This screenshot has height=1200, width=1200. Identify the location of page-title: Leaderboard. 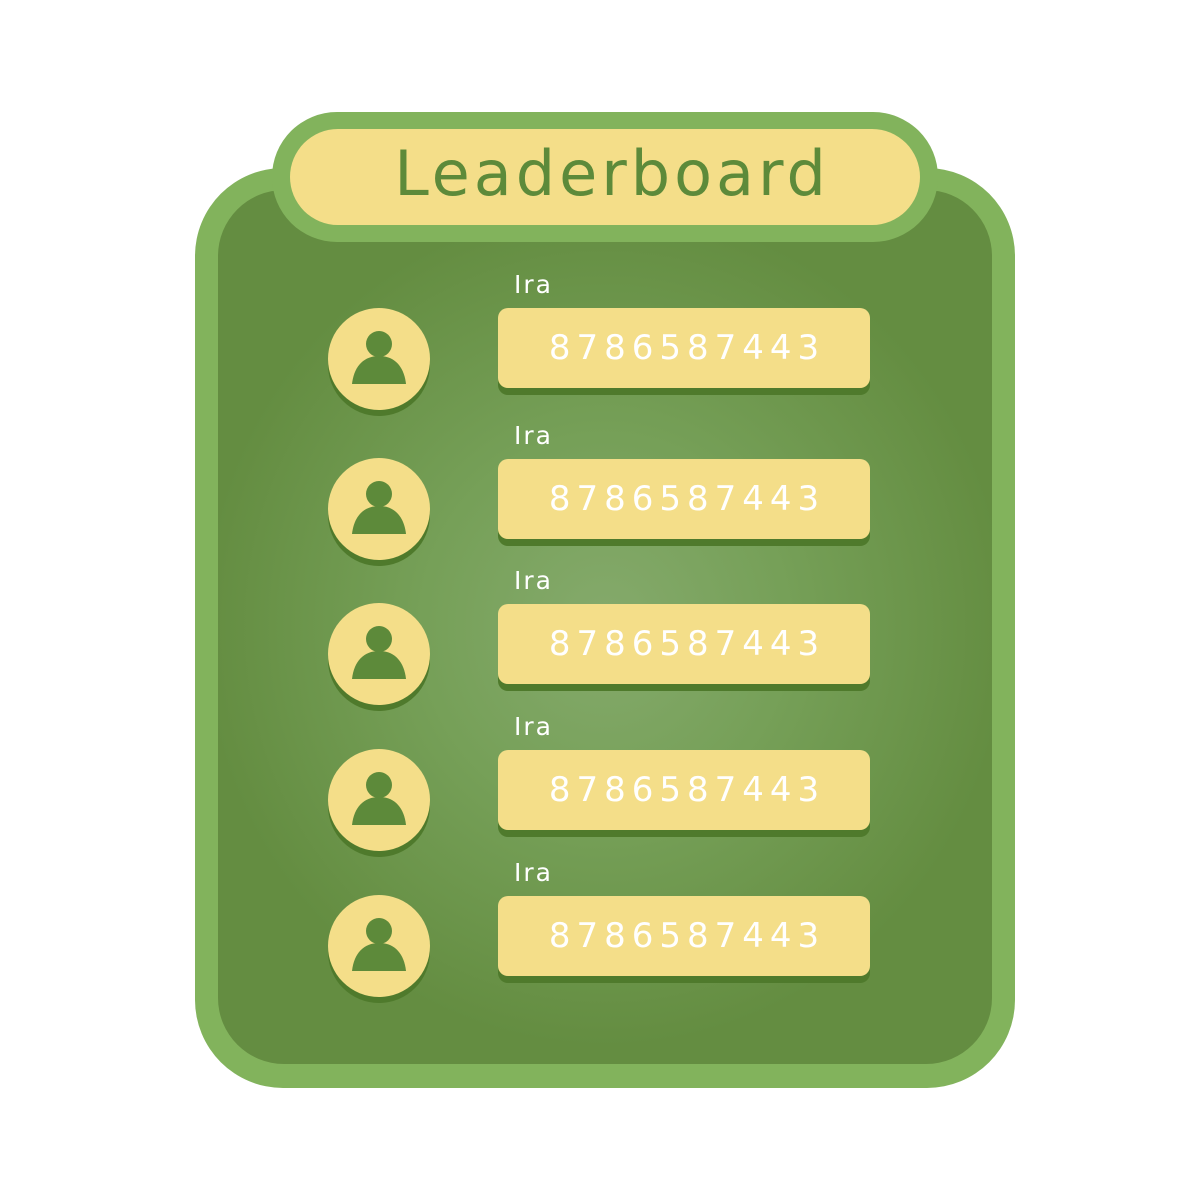
(612, 173).